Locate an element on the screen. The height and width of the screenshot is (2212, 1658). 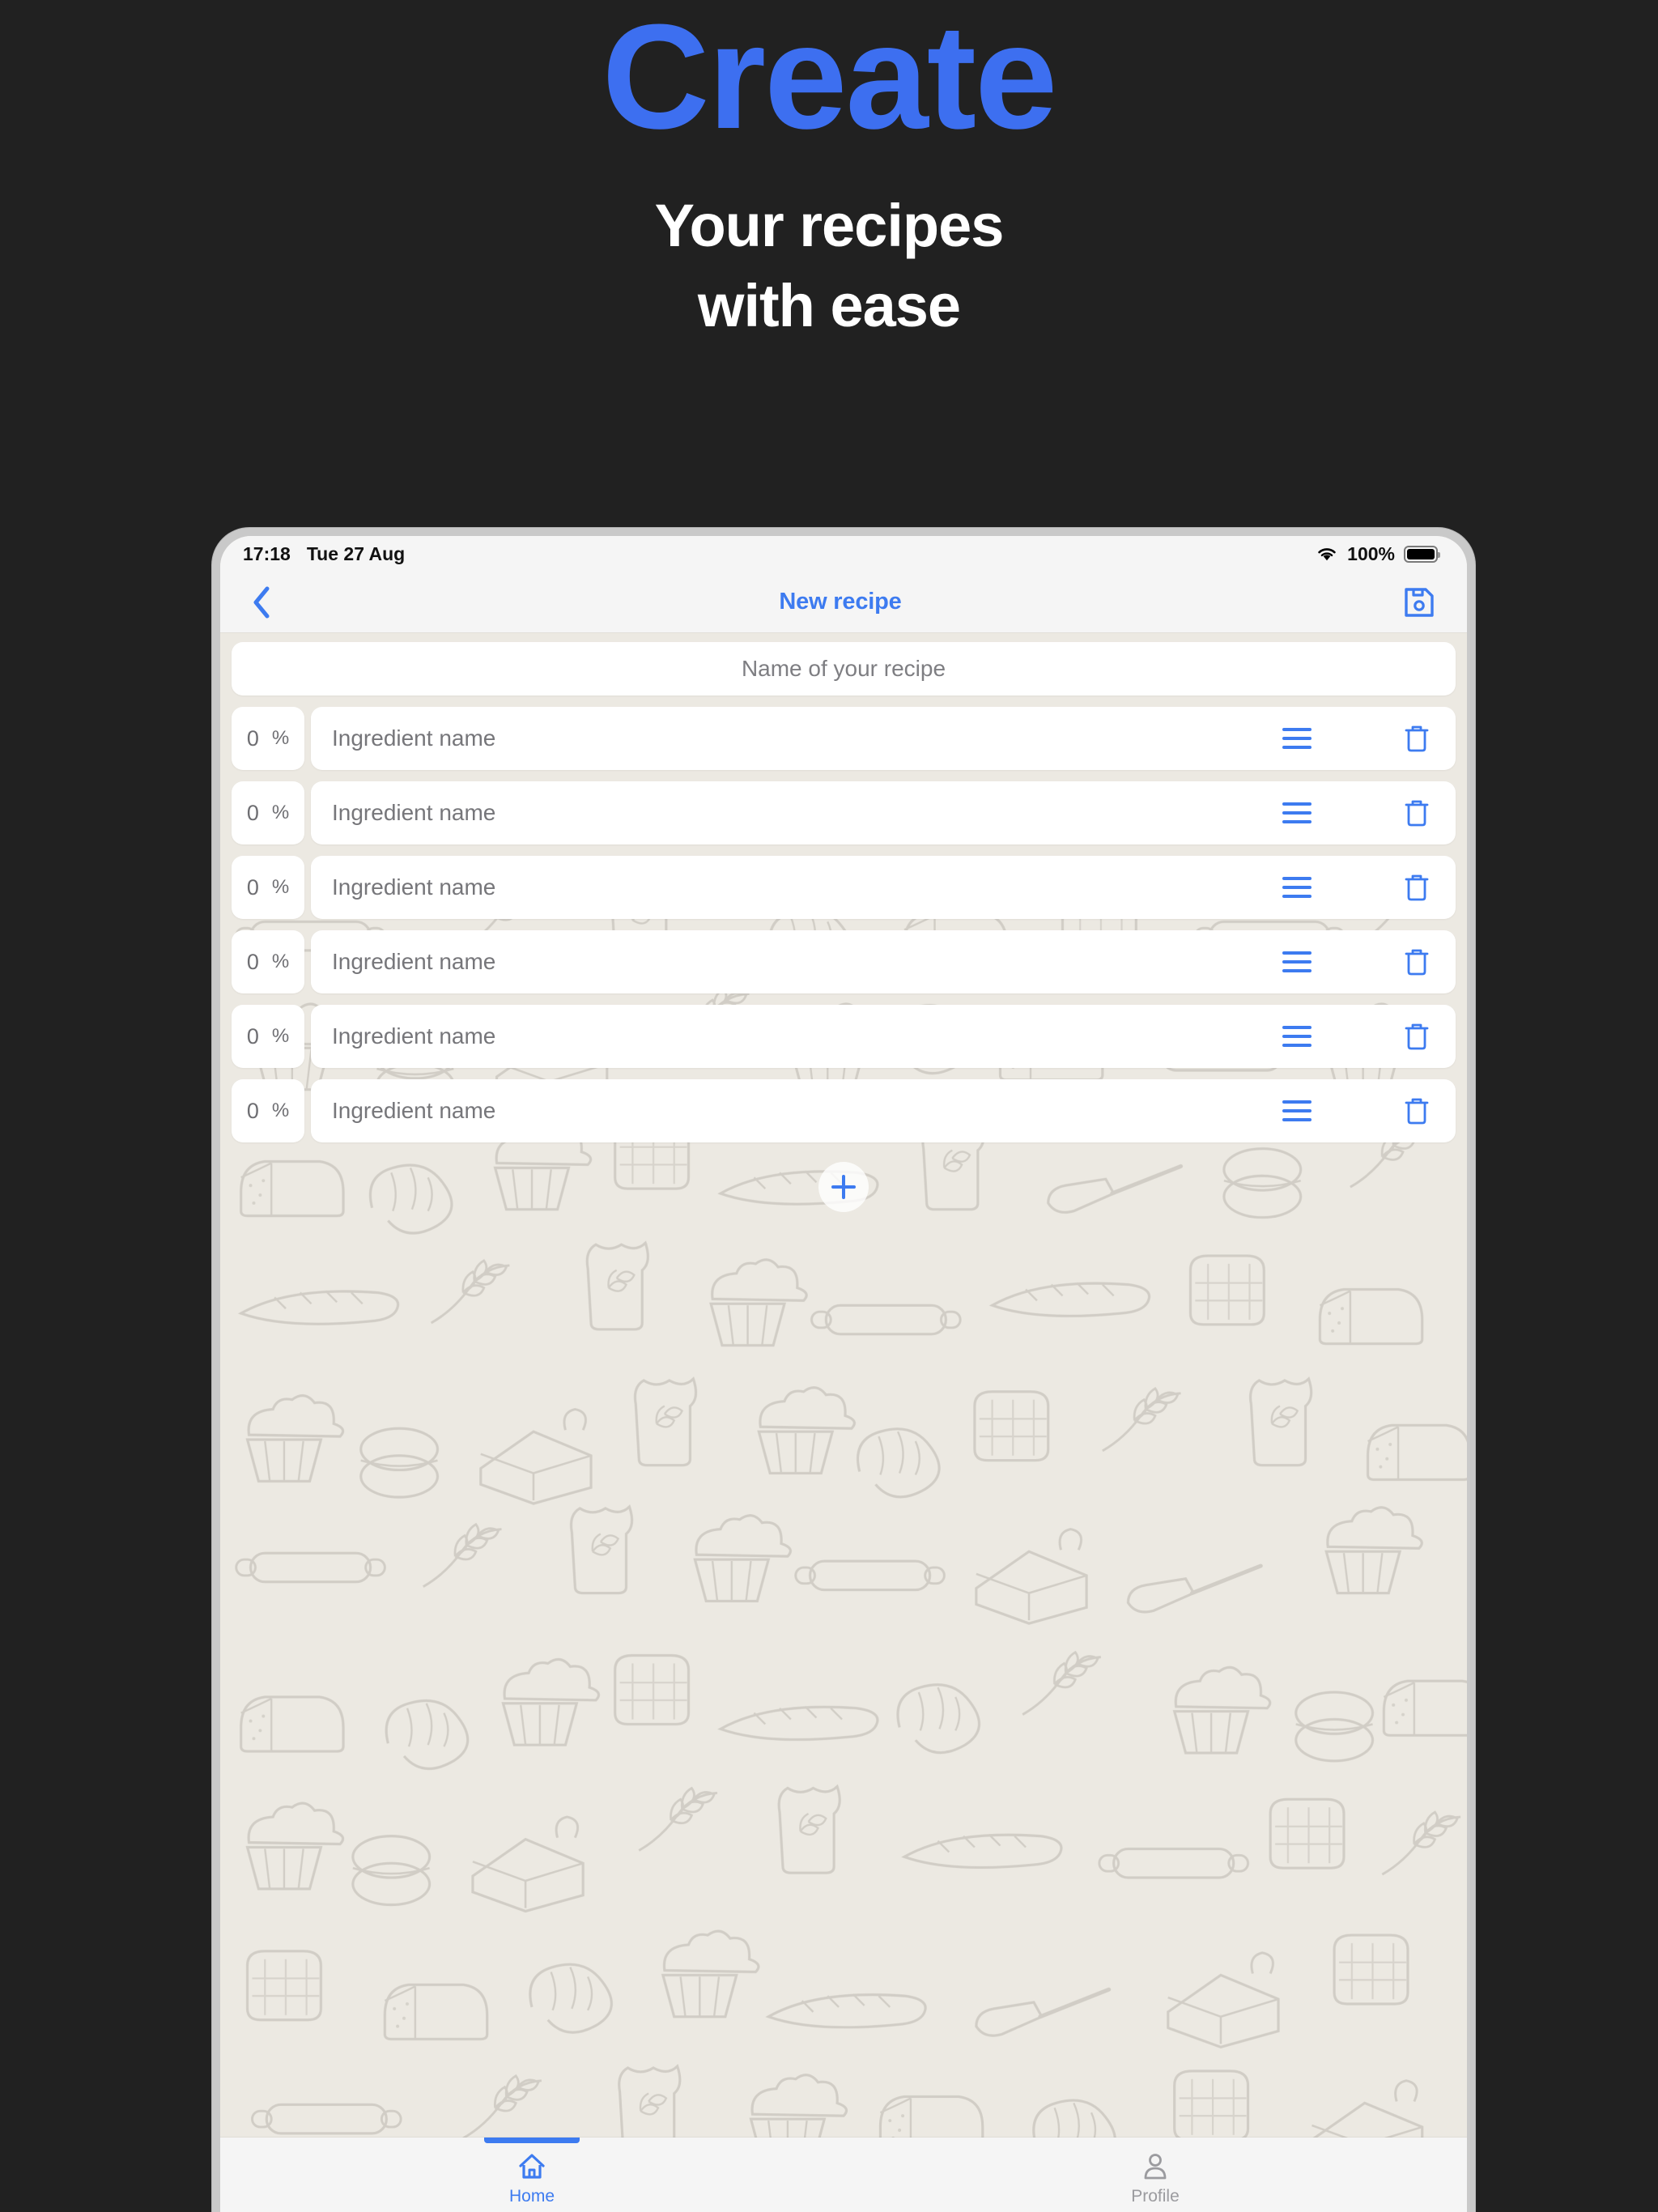
person-icon is located at coordinates (1155, 2167).